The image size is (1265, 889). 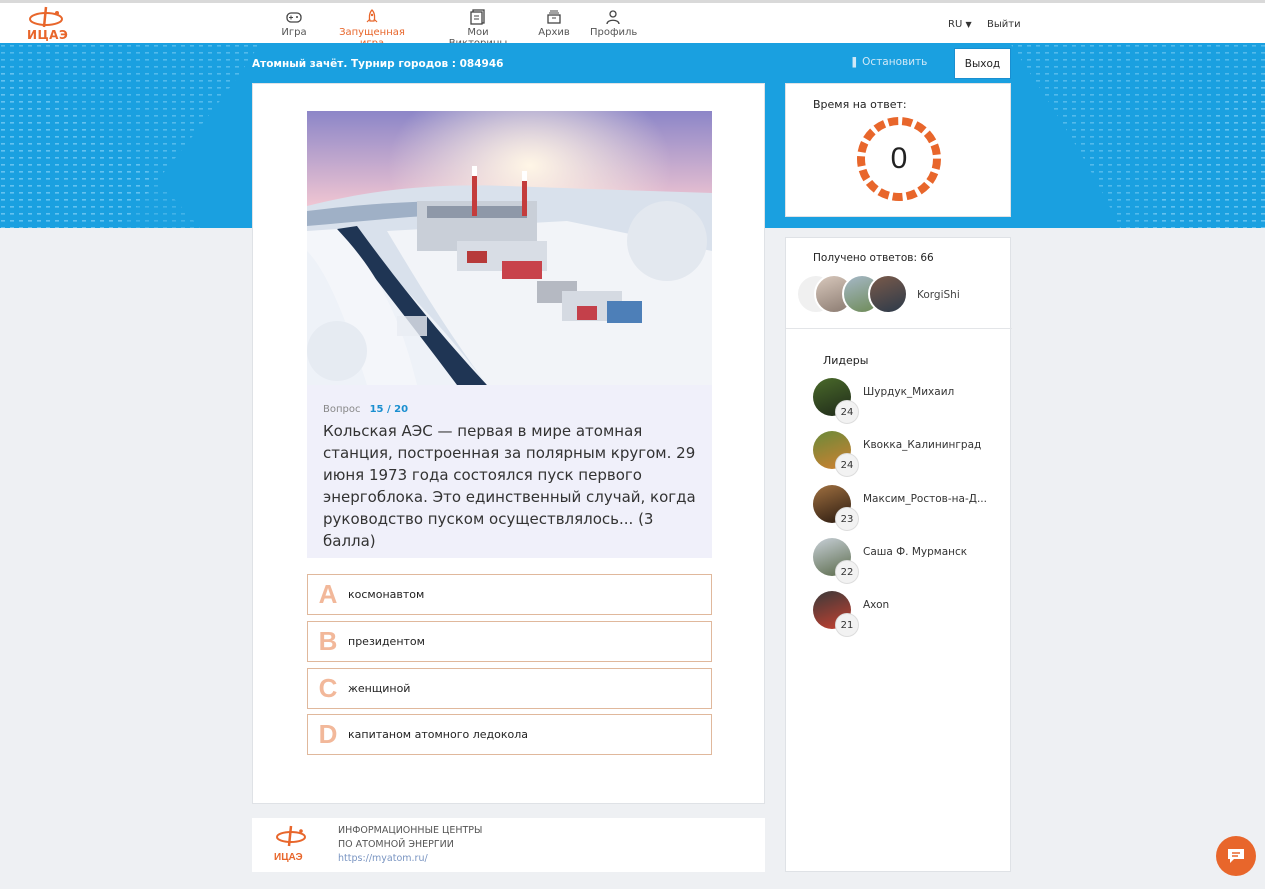 I want to click on answers-received-count: Получено ответов: 66, so click(x=873, y=258).